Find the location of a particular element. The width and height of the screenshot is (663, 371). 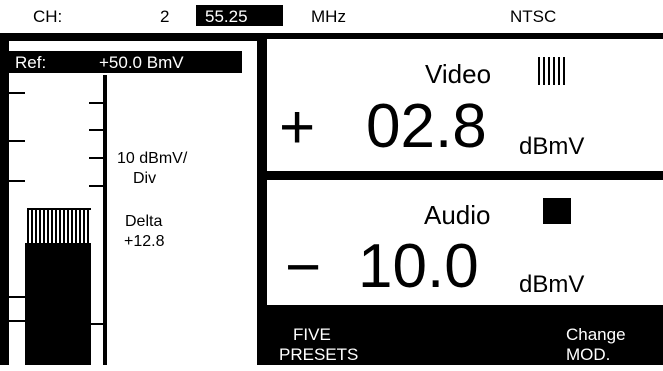

graph-frame-separator is located at coordinates (105, 220).